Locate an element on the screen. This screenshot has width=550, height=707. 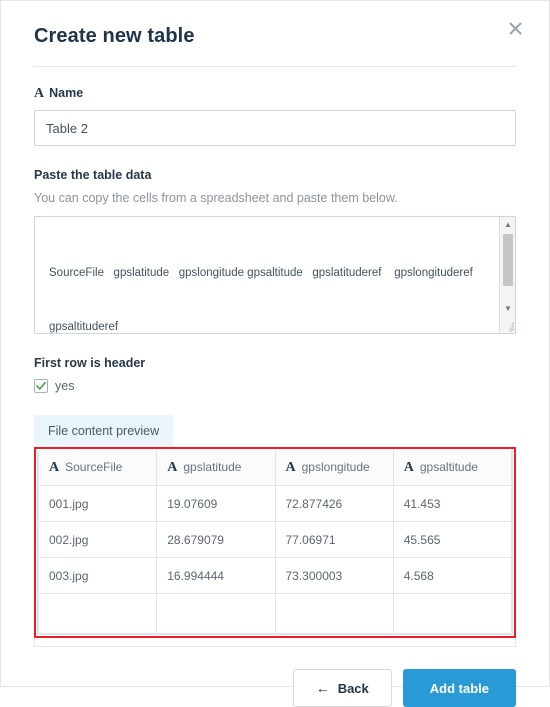
first-row-header-heading: First row is header is located at coordinates (275, 363).